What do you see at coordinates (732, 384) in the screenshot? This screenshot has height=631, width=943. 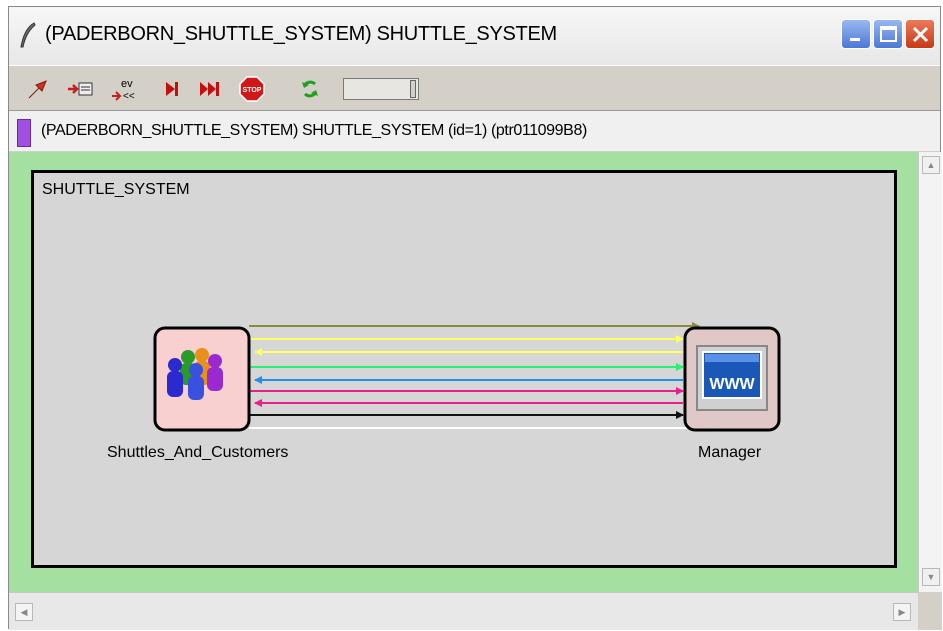 I see `svg-text: WWW` at bounding box center [732, 384].